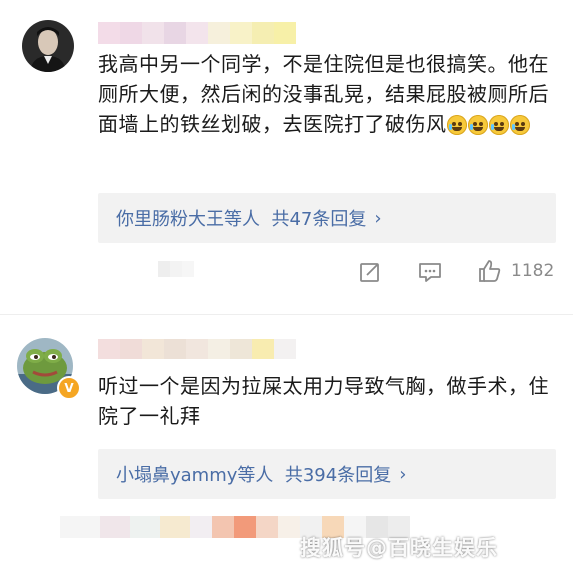  What do you see at coordinates (69, 388) in the screenshot?
I see `verified-badge-icon: V` at bounding box center [69, 388].